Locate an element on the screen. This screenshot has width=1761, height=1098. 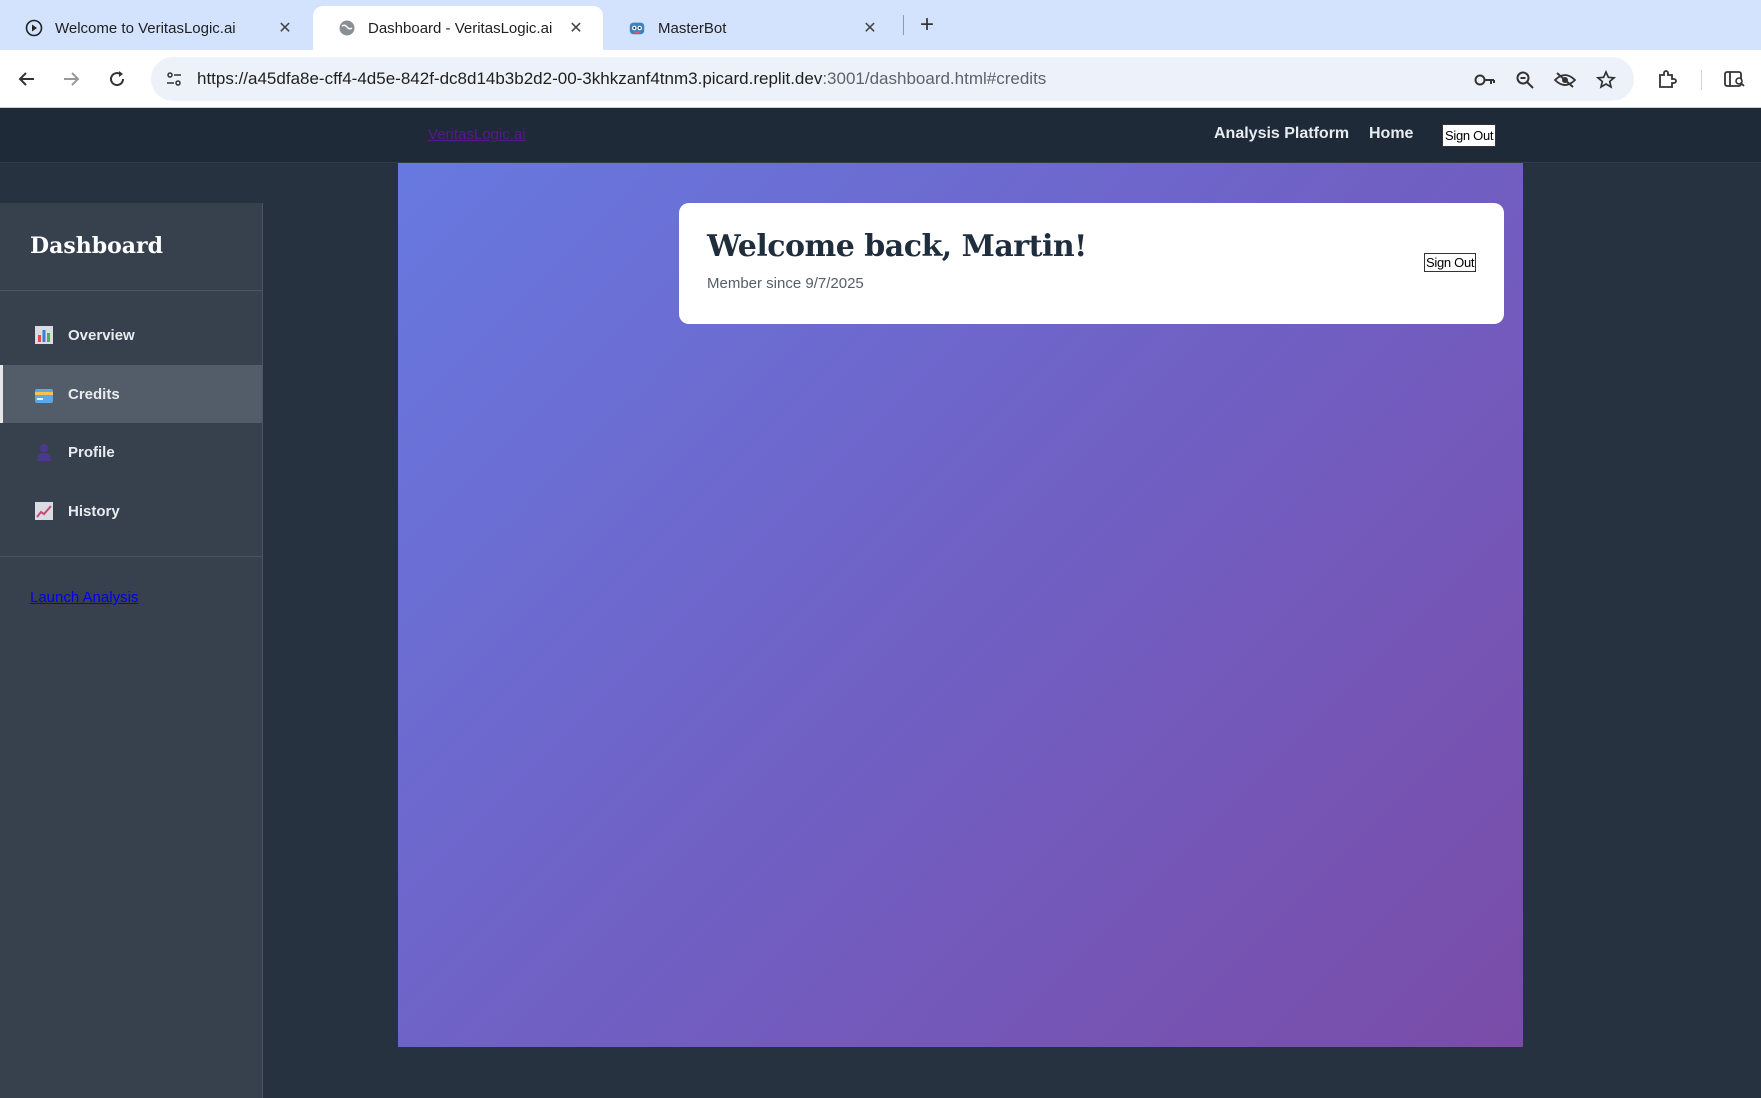
user-icon is located at coordinates (44, 452).